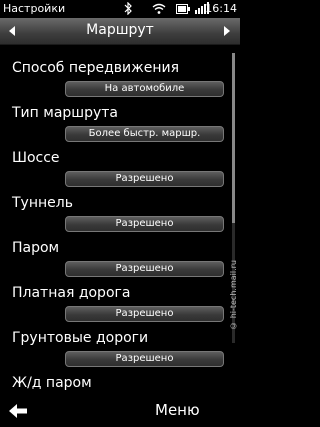  I want to click on back-arrow-icon, so click(18, 411).